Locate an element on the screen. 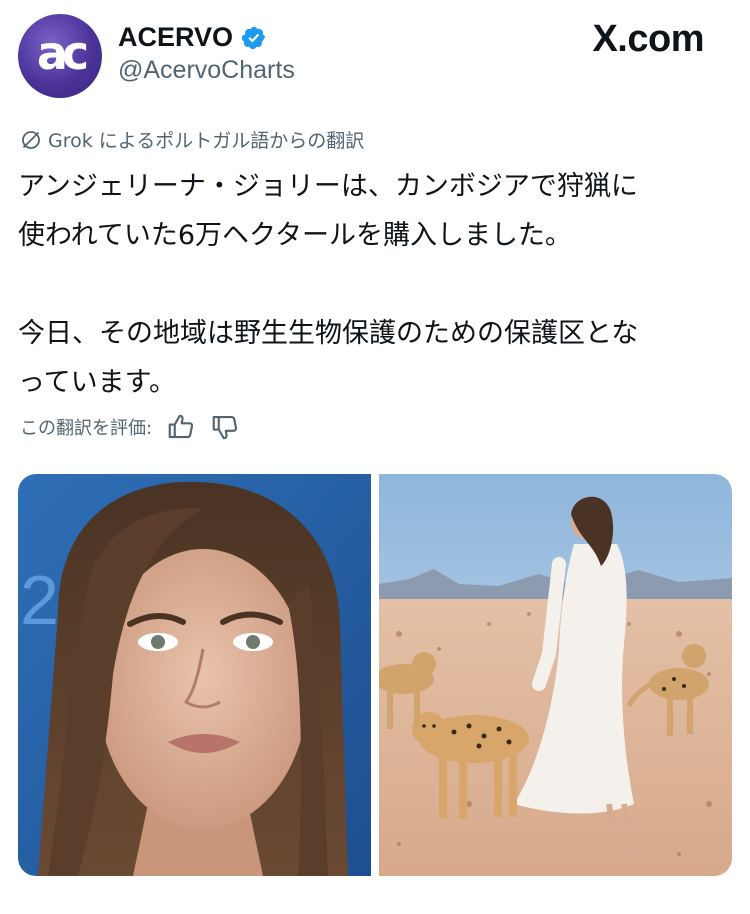 This screenshot has height=914, width=750. thumbs-down-icon is located at coordinates (225, 427).